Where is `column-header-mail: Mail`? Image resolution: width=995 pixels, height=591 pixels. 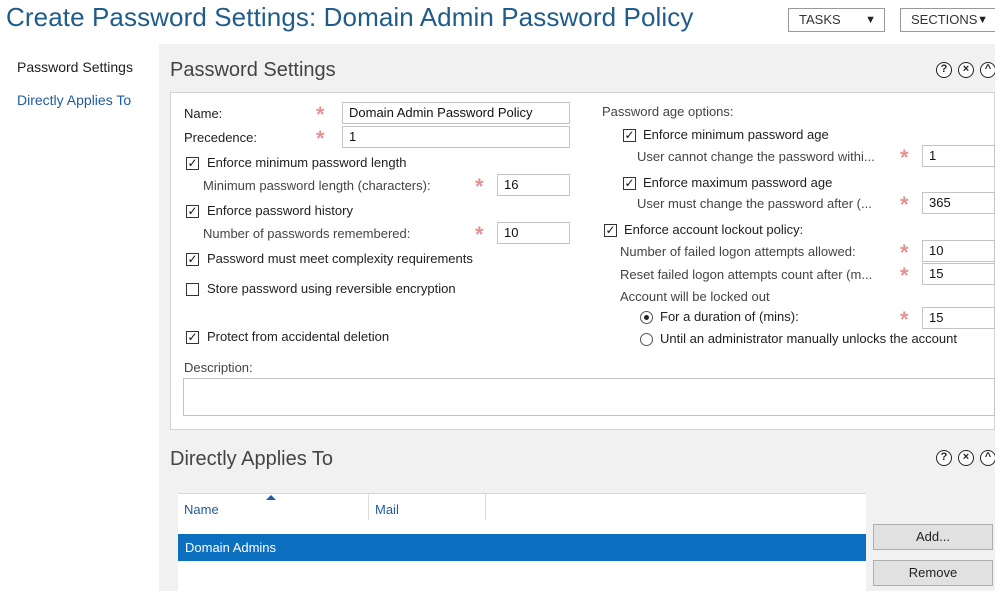
column-header-mail: Mail is located at coordinates (387, 509).